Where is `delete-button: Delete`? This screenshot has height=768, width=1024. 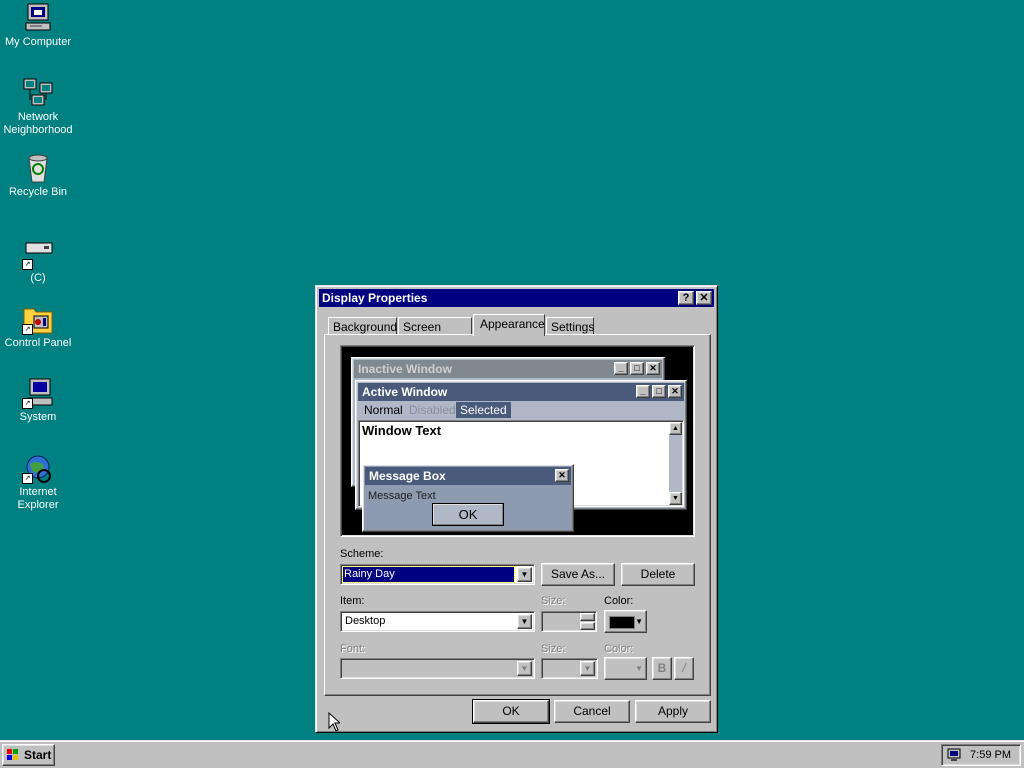 delete-button: Delete is located at coordinates (658, 574).